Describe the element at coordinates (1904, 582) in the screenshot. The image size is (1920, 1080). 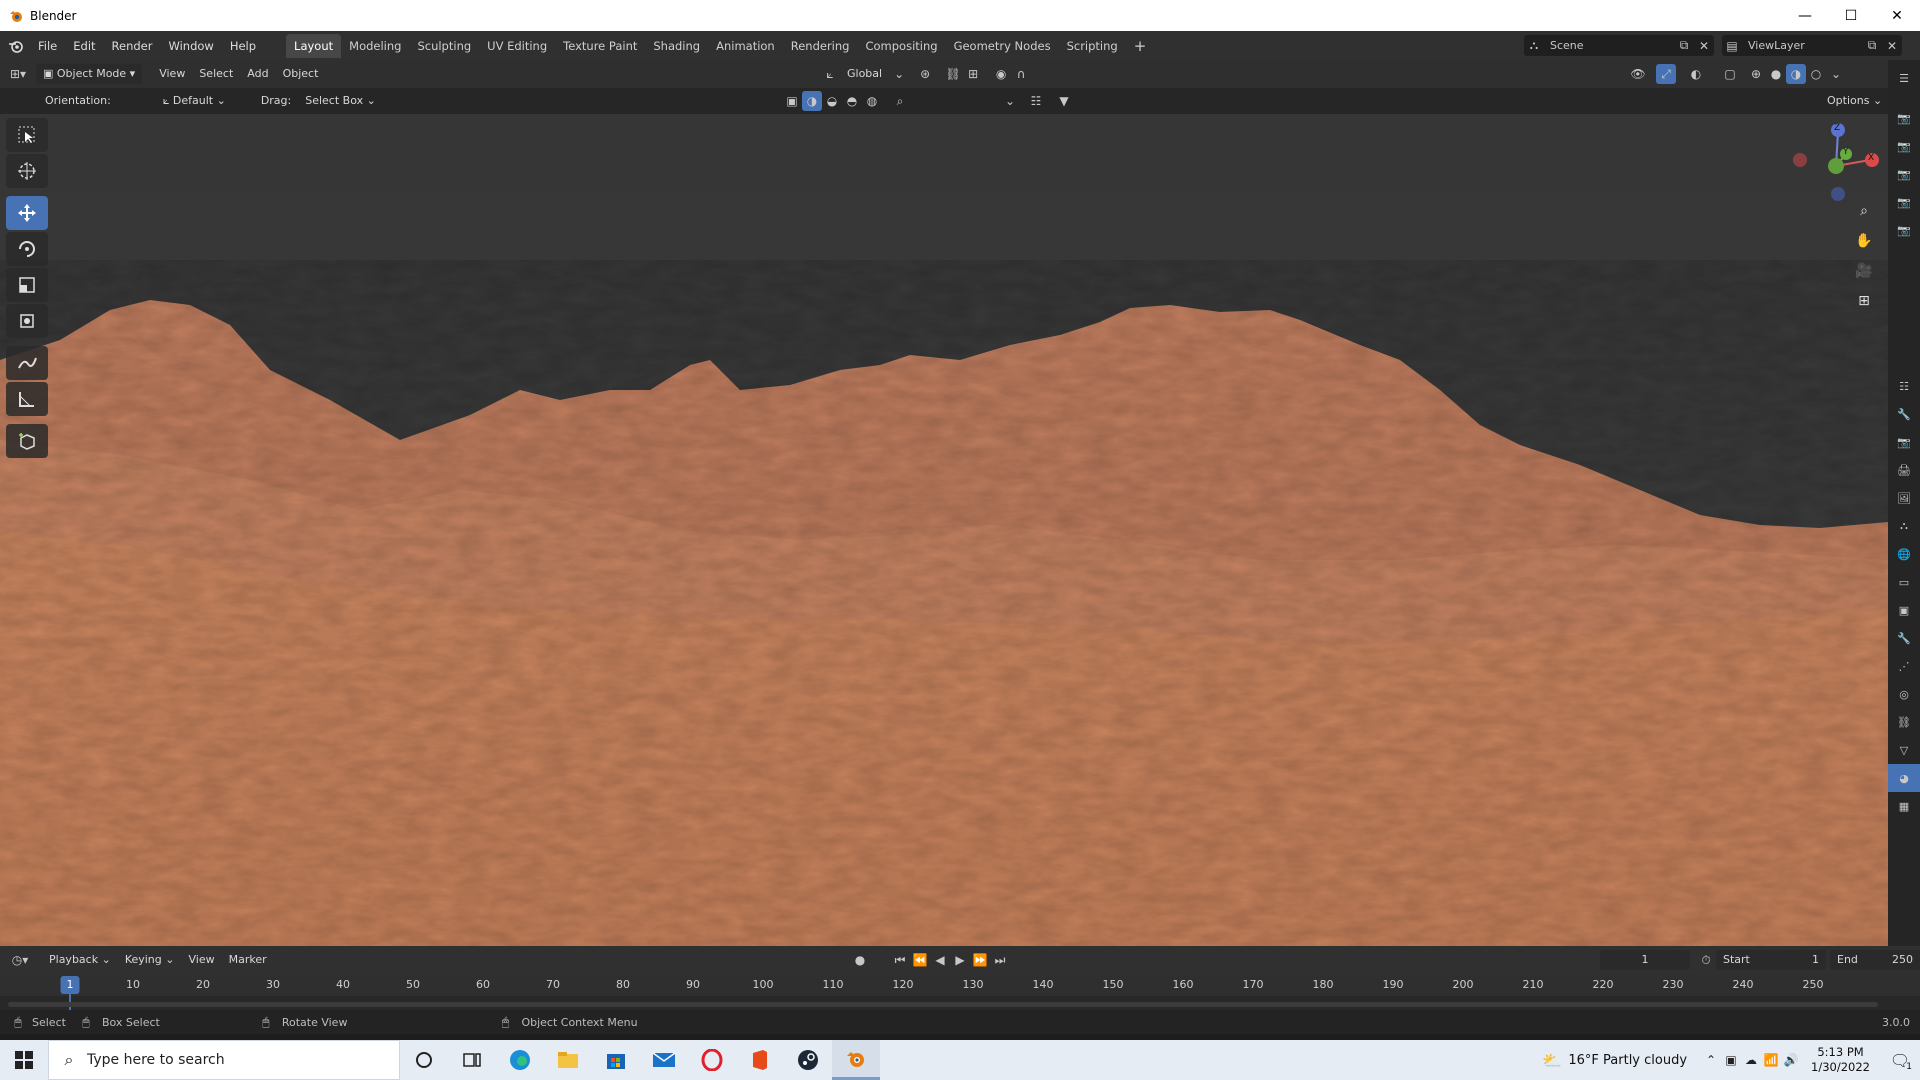
I see `collection-properties-icon: ▭` at that location.